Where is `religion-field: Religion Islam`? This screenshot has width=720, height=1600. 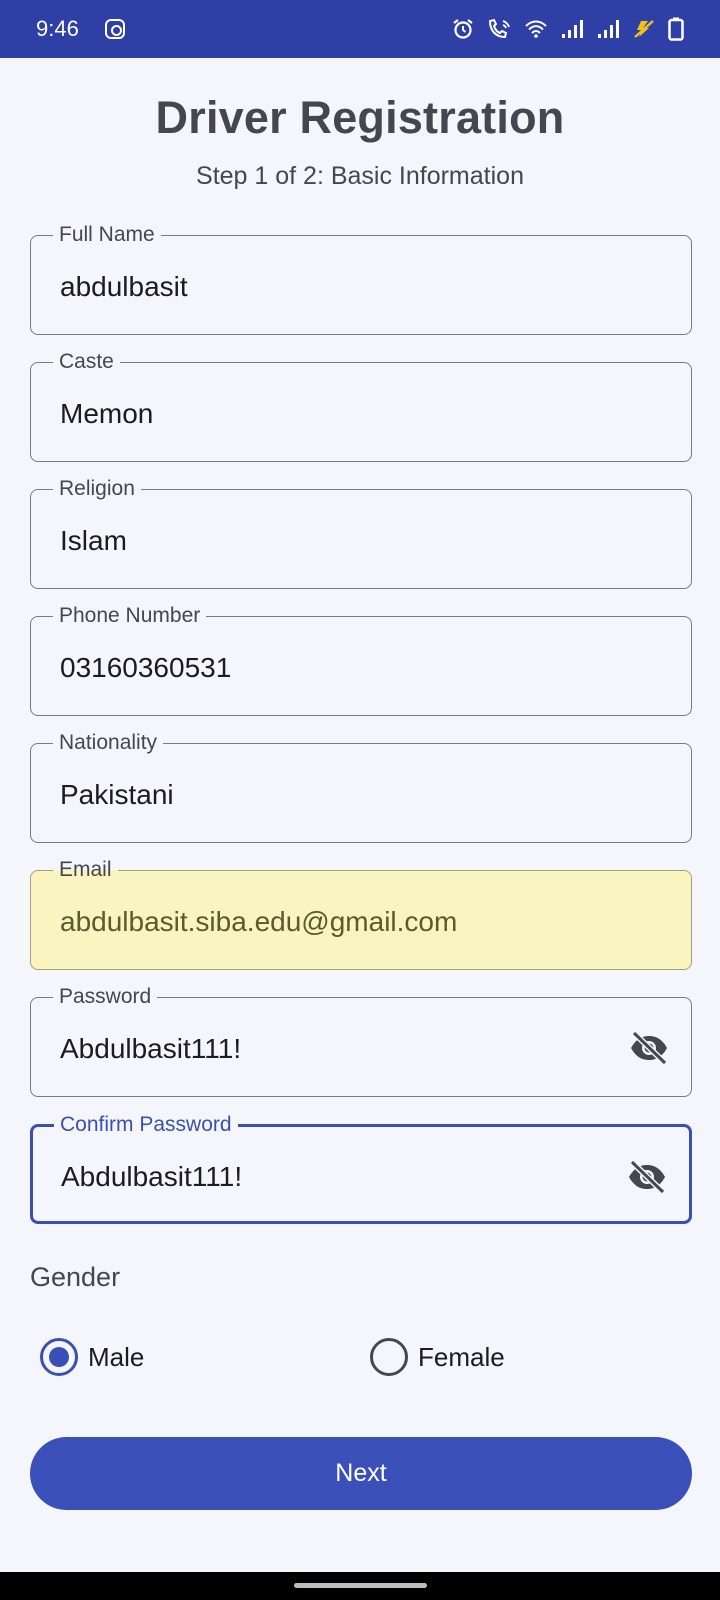
religion-field: Religion Islam is located at coordinates (361, 532).